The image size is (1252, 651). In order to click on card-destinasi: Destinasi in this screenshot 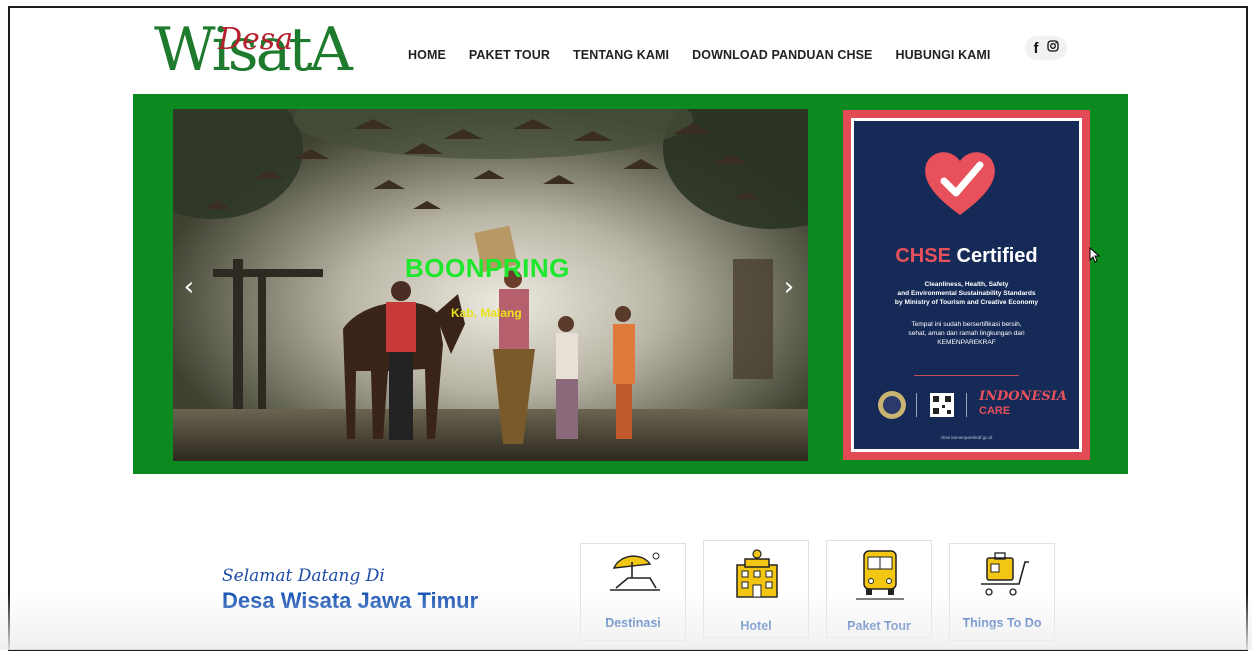, I will do `click(633, 592)`.